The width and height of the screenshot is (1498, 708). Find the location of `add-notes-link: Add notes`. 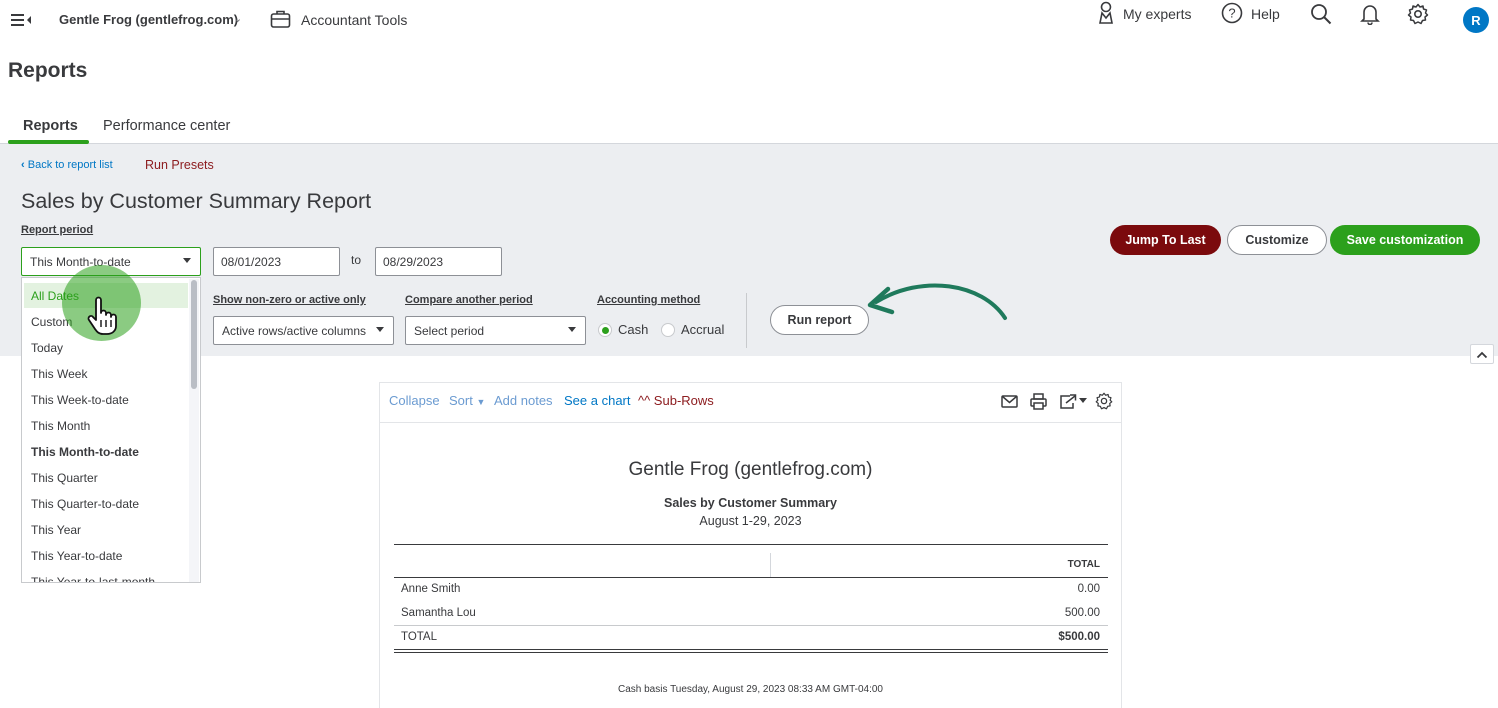

add-notes-link: Add notes is located at coordinates (523, 400).